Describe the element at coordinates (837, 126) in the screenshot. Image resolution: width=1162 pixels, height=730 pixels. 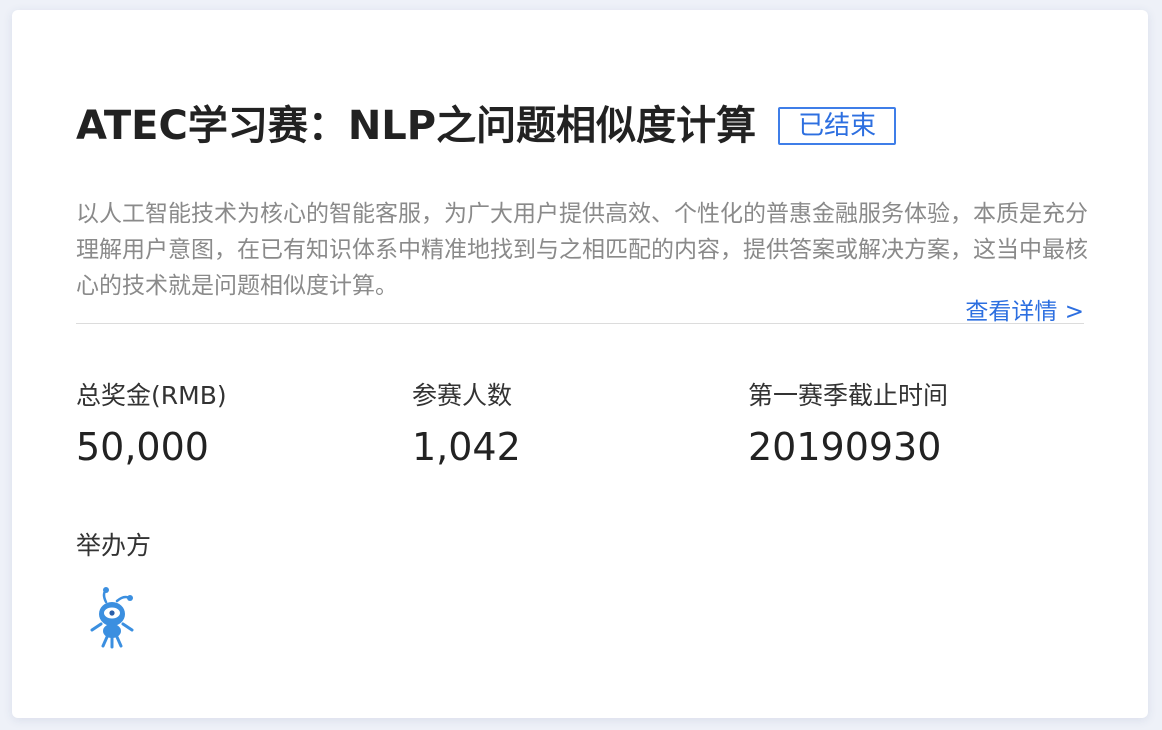
I see `status-badge: 已结束` at that location.